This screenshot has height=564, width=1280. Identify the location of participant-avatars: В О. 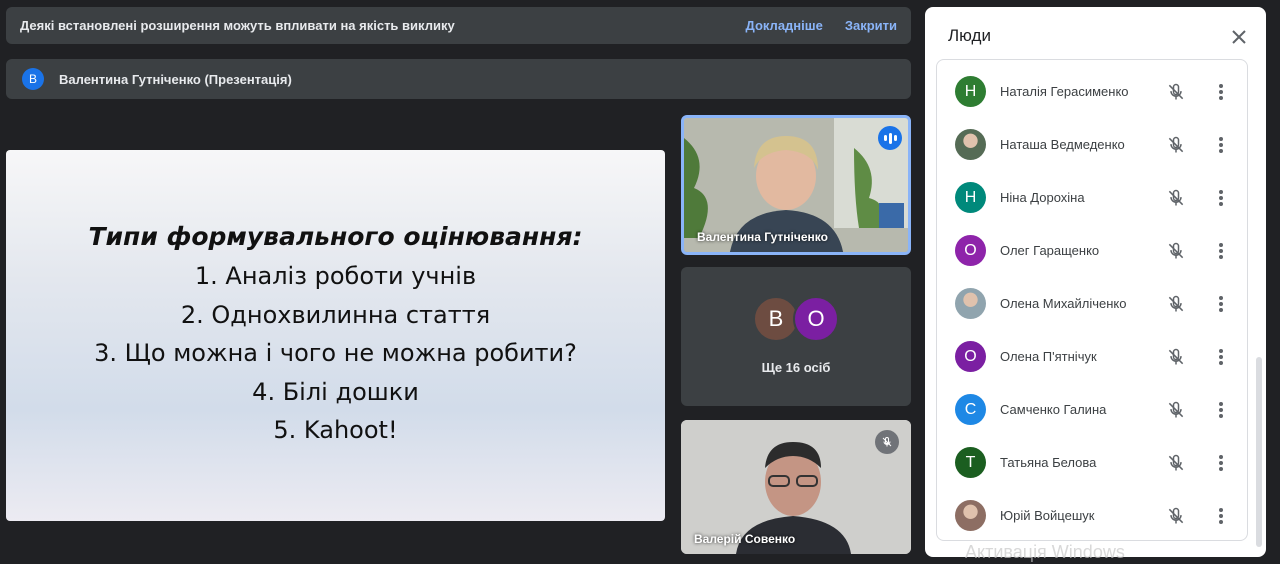
(796, 319).